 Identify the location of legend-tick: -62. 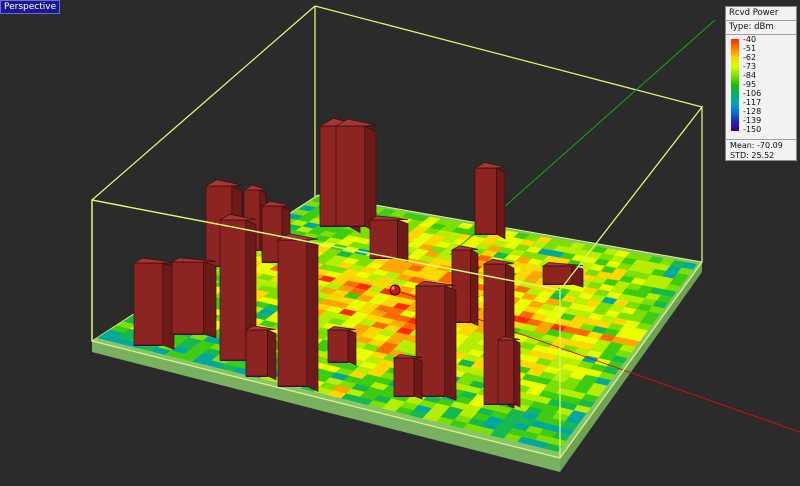
(750, 57).